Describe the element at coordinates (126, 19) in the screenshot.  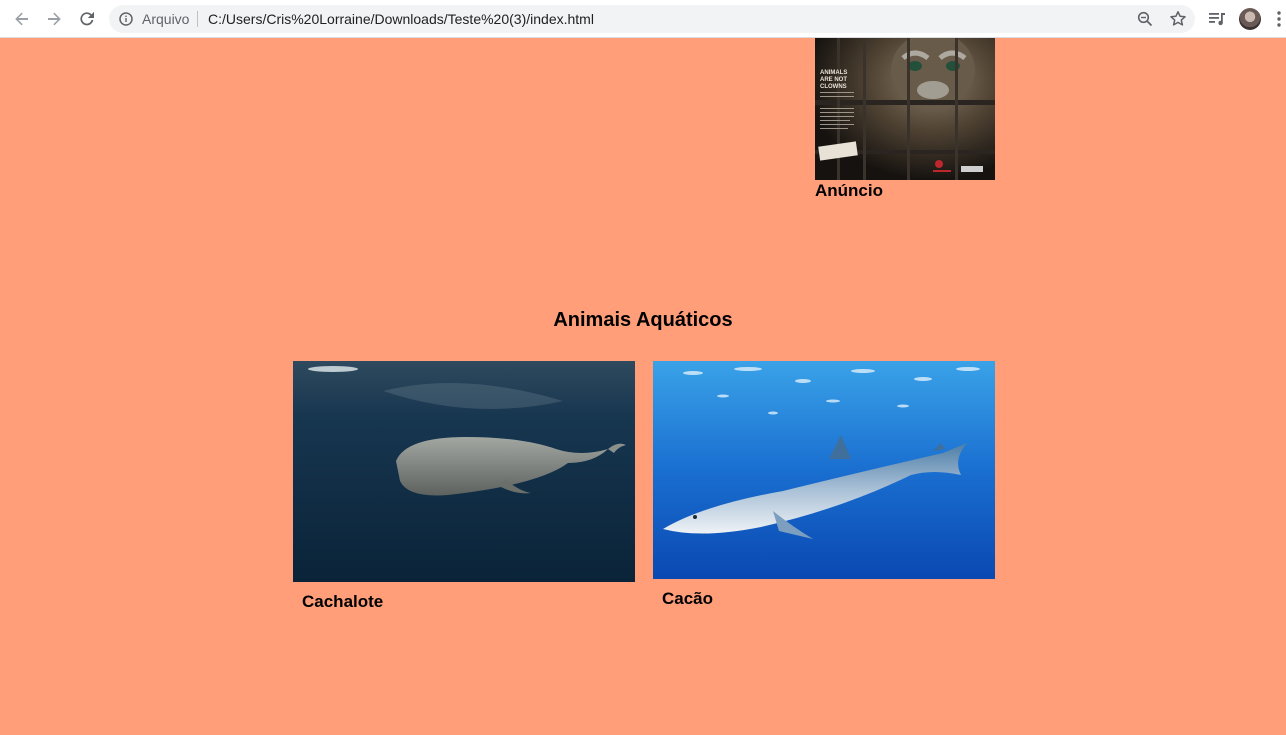
I see `info-icon` at that location.